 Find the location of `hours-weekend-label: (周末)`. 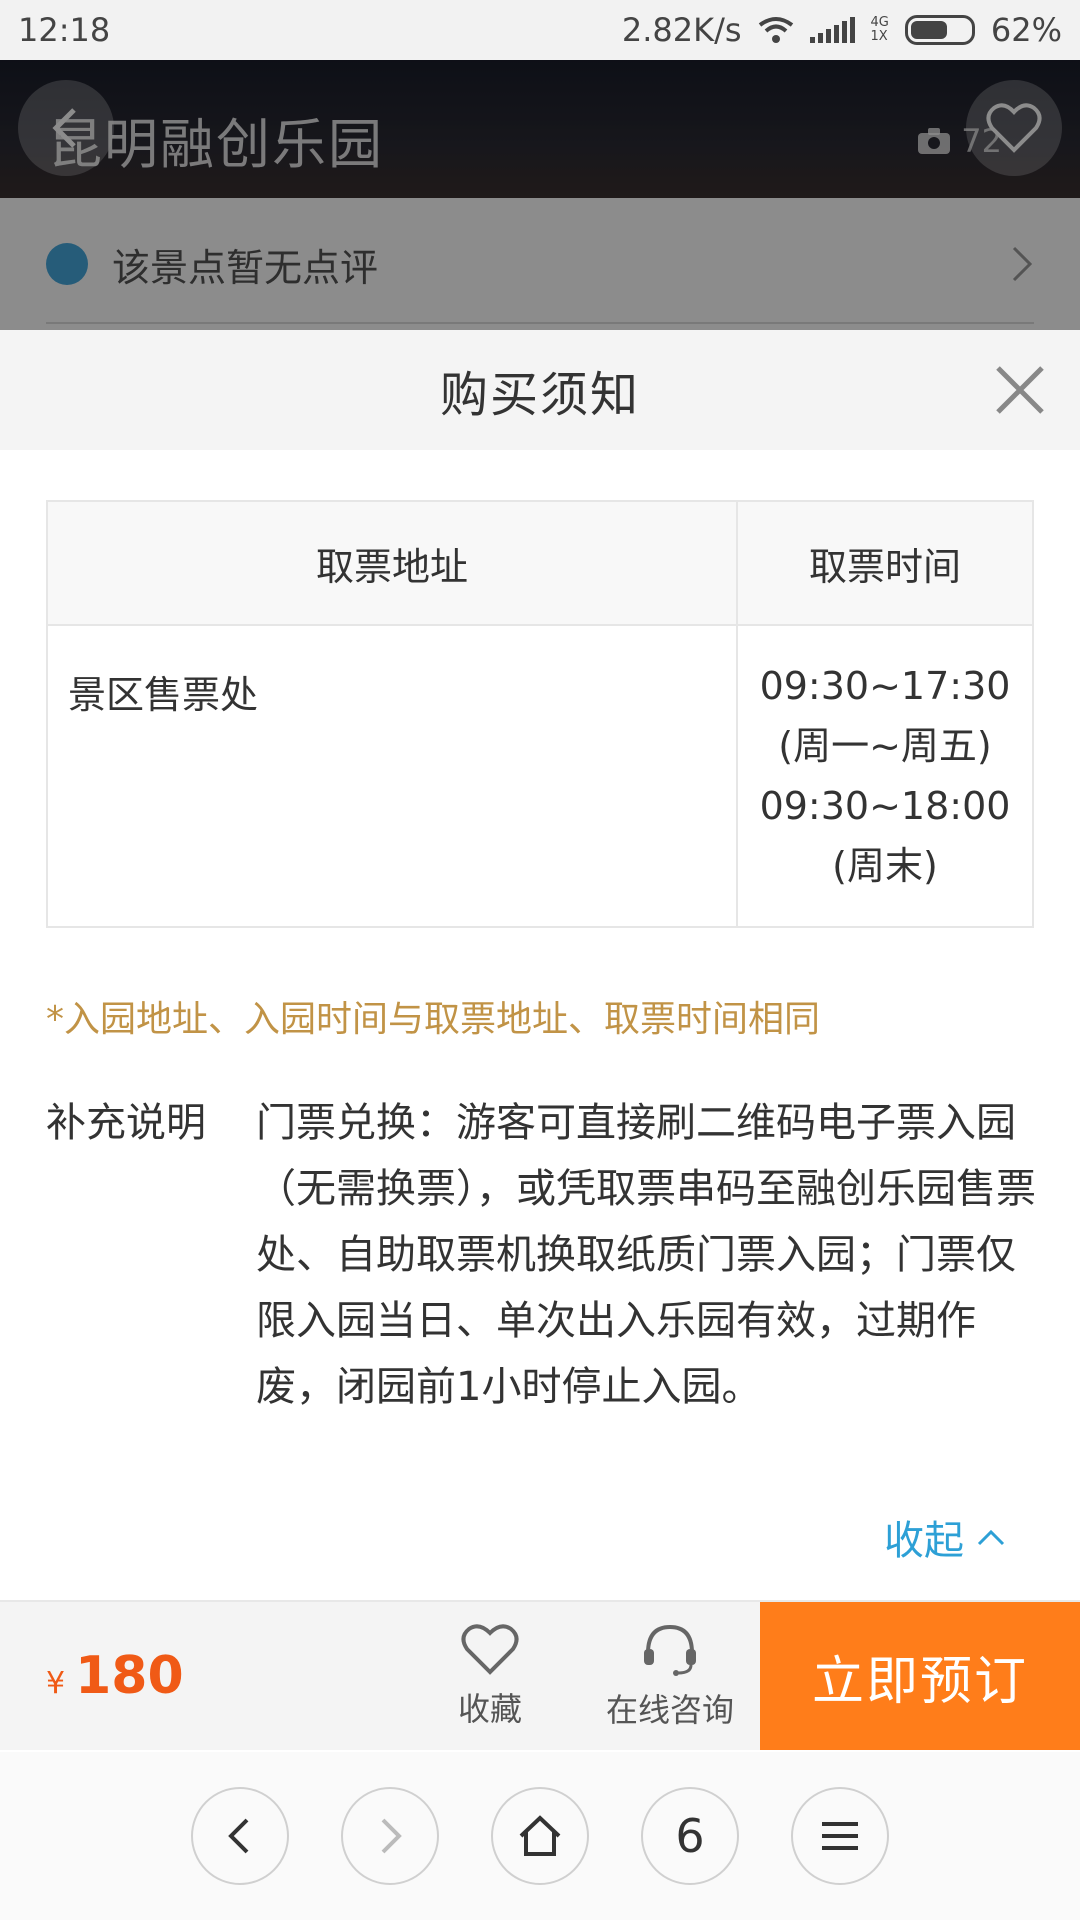

hours-weekend-label: (周末) is located at coordinates (885, 866).